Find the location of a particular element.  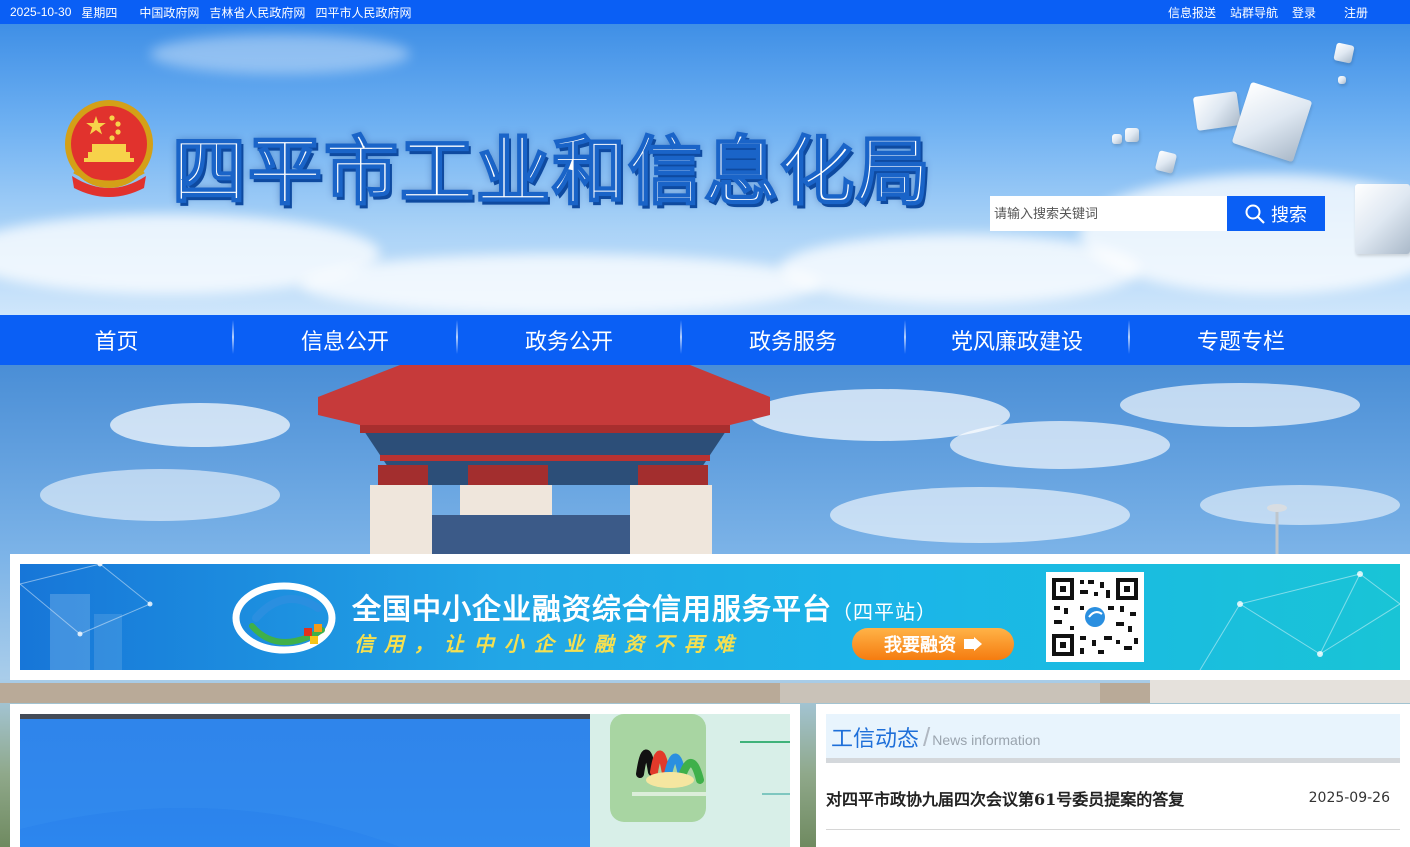

apply-financing-button: 我要融资 is located at coordinates (933, 644).